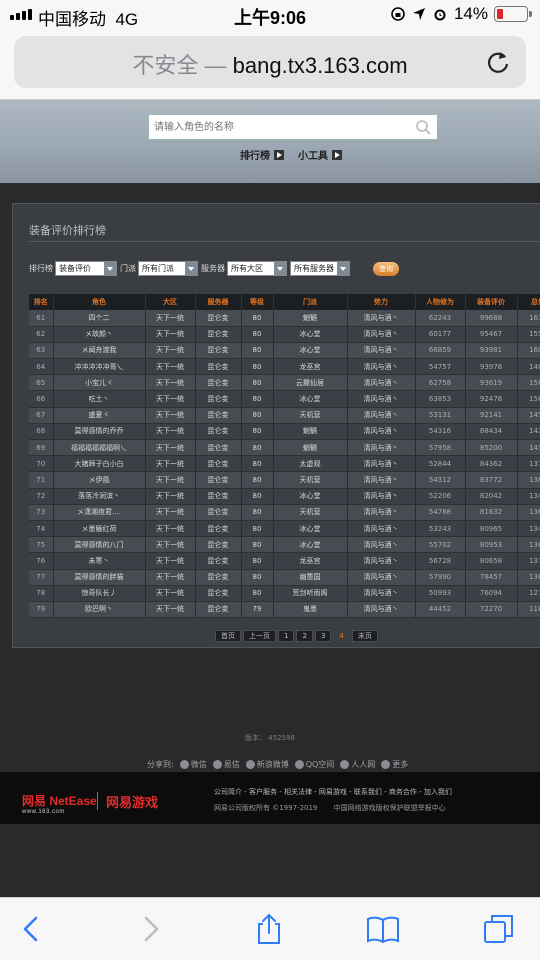 The width and height of the screenshot is (540, 960). I want to click on query-button: 查询, so click(386, 268).